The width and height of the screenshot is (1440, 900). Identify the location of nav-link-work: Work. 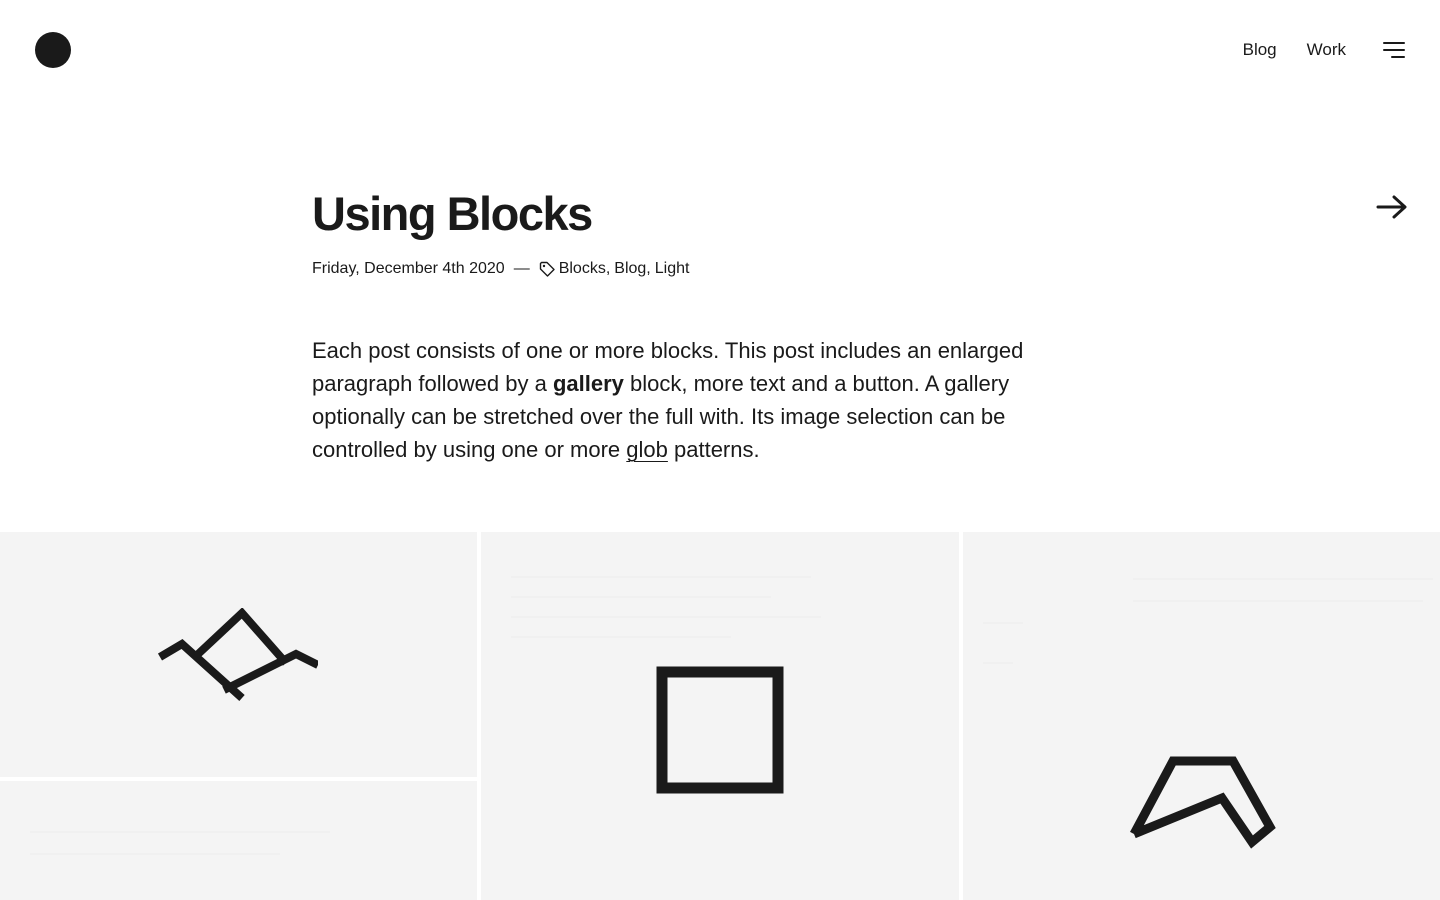
(1326, 50).